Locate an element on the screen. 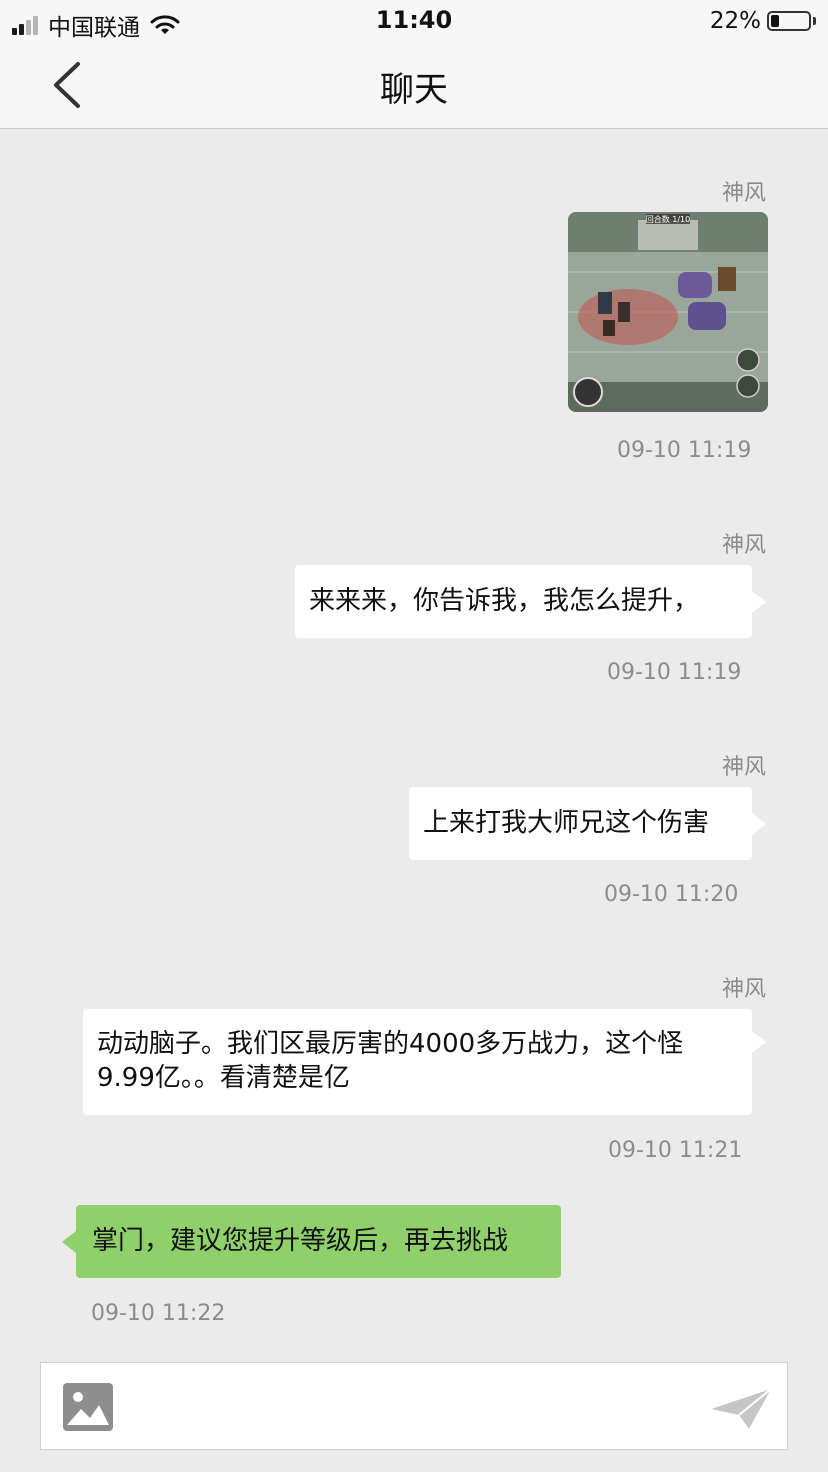 The width and height of the screenshot is (828, 1472). battery-icon is located at coordinates (789, 21).